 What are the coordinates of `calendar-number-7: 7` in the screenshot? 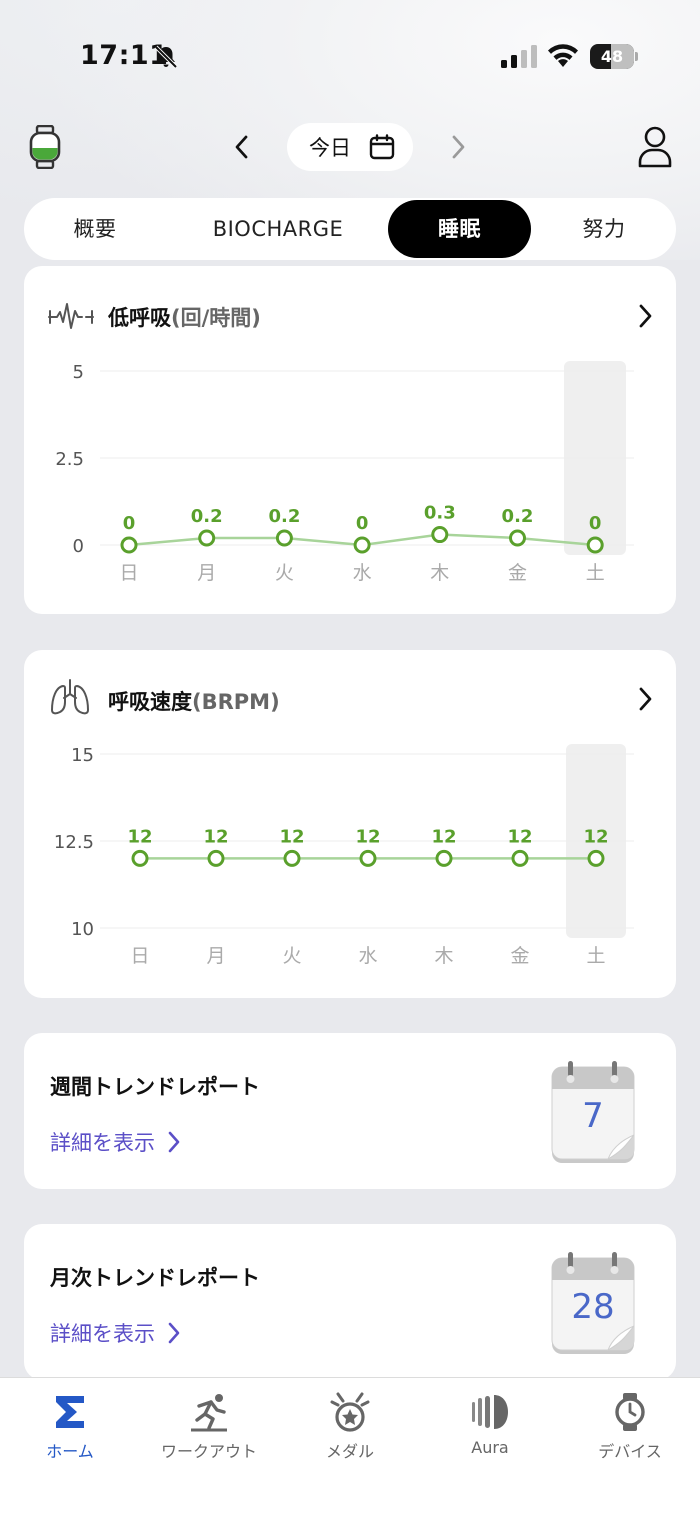 It's located at (593, 1116).